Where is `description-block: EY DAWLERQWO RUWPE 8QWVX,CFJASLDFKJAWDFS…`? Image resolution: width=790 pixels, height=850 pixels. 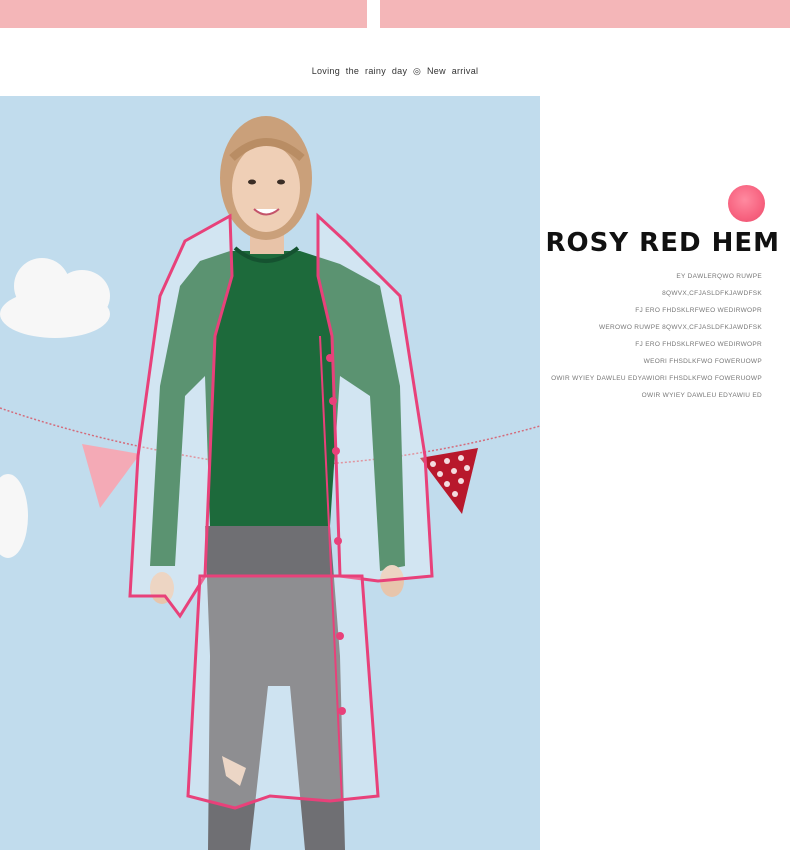
description-block: EY DAWLERQWO RUWPE 8QWVX,CFJASLDFKJAWDFS… is located at coordinates (656, 336).